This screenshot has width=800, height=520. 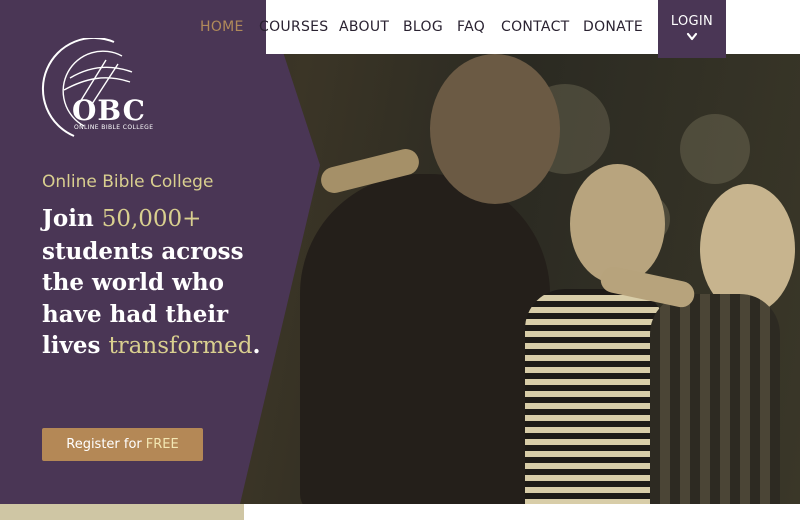 What do you see at coordinates (222, 27) in the screenshot?
I see `nav-home: HOME` at bounding box center [222, 27].